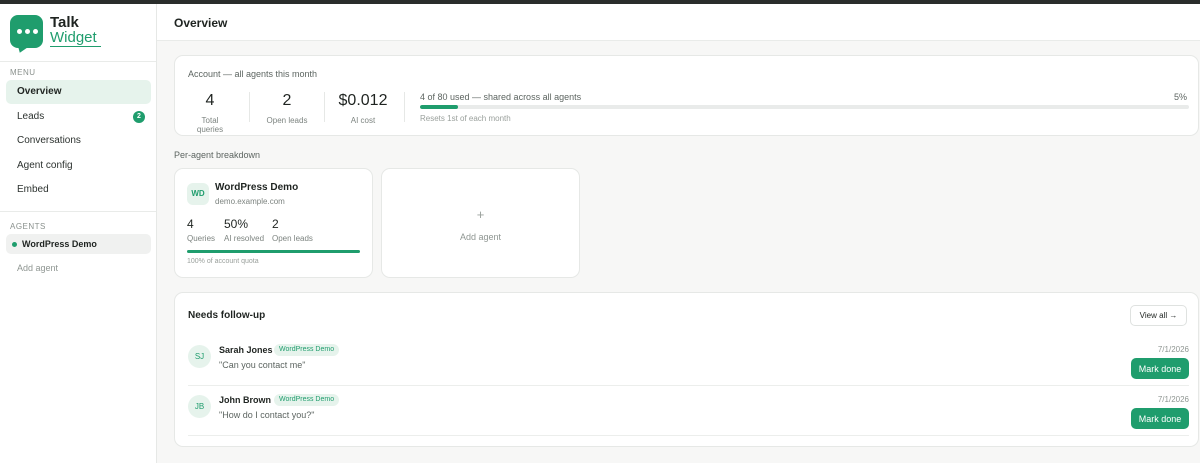 Image resolution: width=1200 pixels, height=463 pixels. Describe the element at coordinates (201, 23) in the screenshot. I see `page-title: Overview` at that location.